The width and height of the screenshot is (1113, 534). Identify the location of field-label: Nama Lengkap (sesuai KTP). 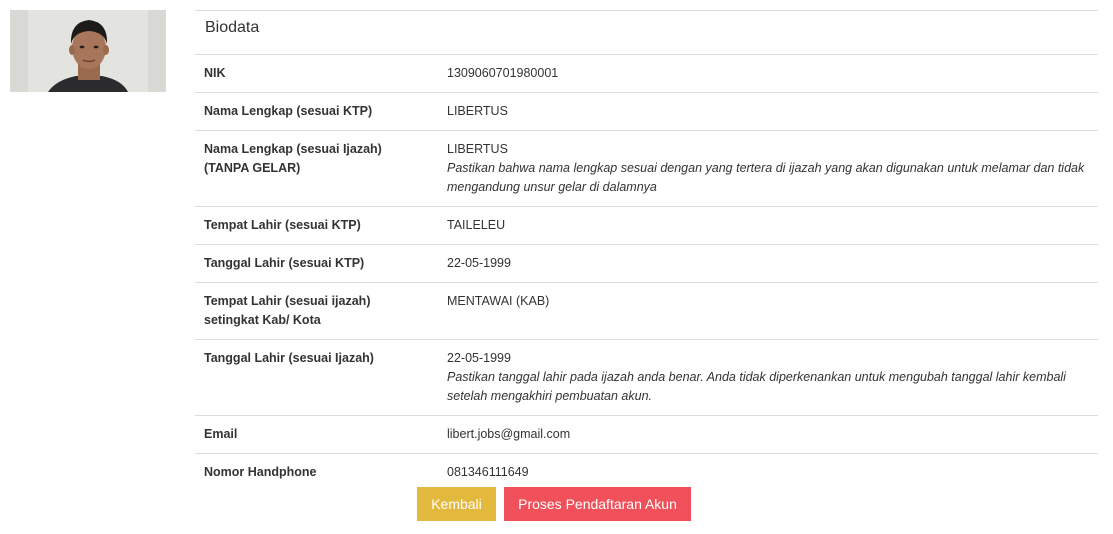
(316, 111).